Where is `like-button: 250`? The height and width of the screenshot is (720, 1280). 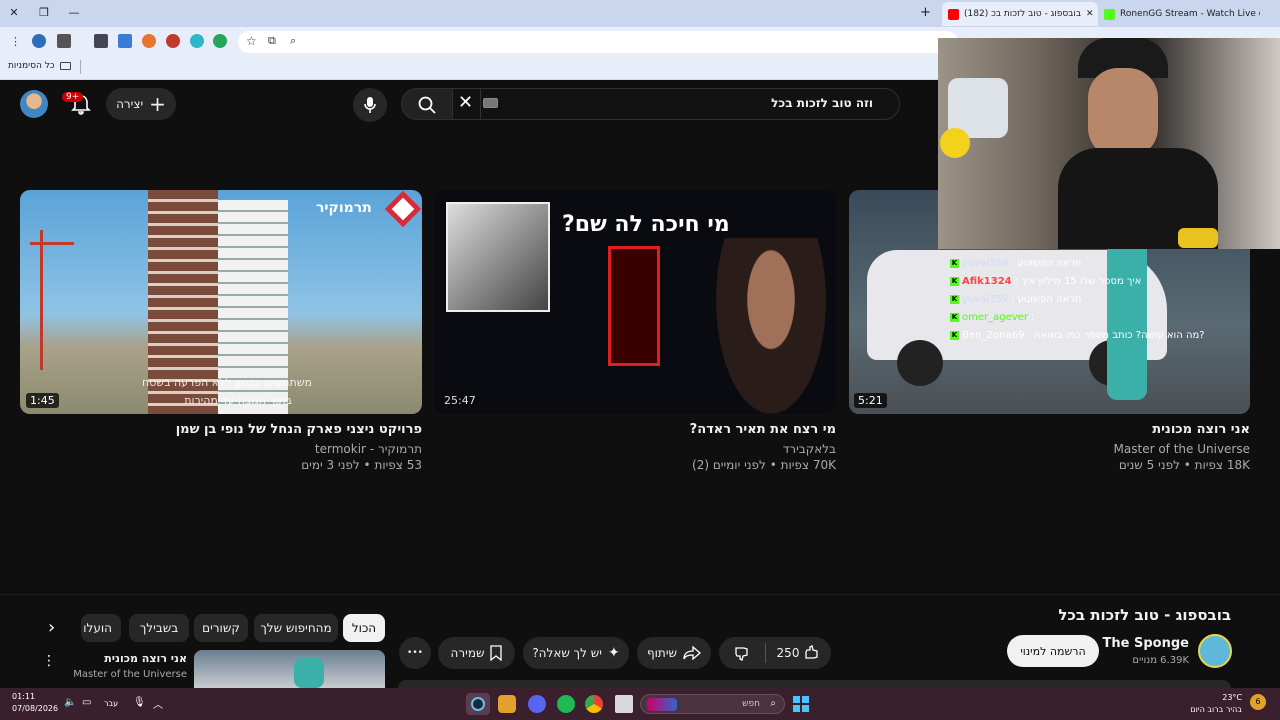
like-button: 250 is located at coordinates (798, 653).